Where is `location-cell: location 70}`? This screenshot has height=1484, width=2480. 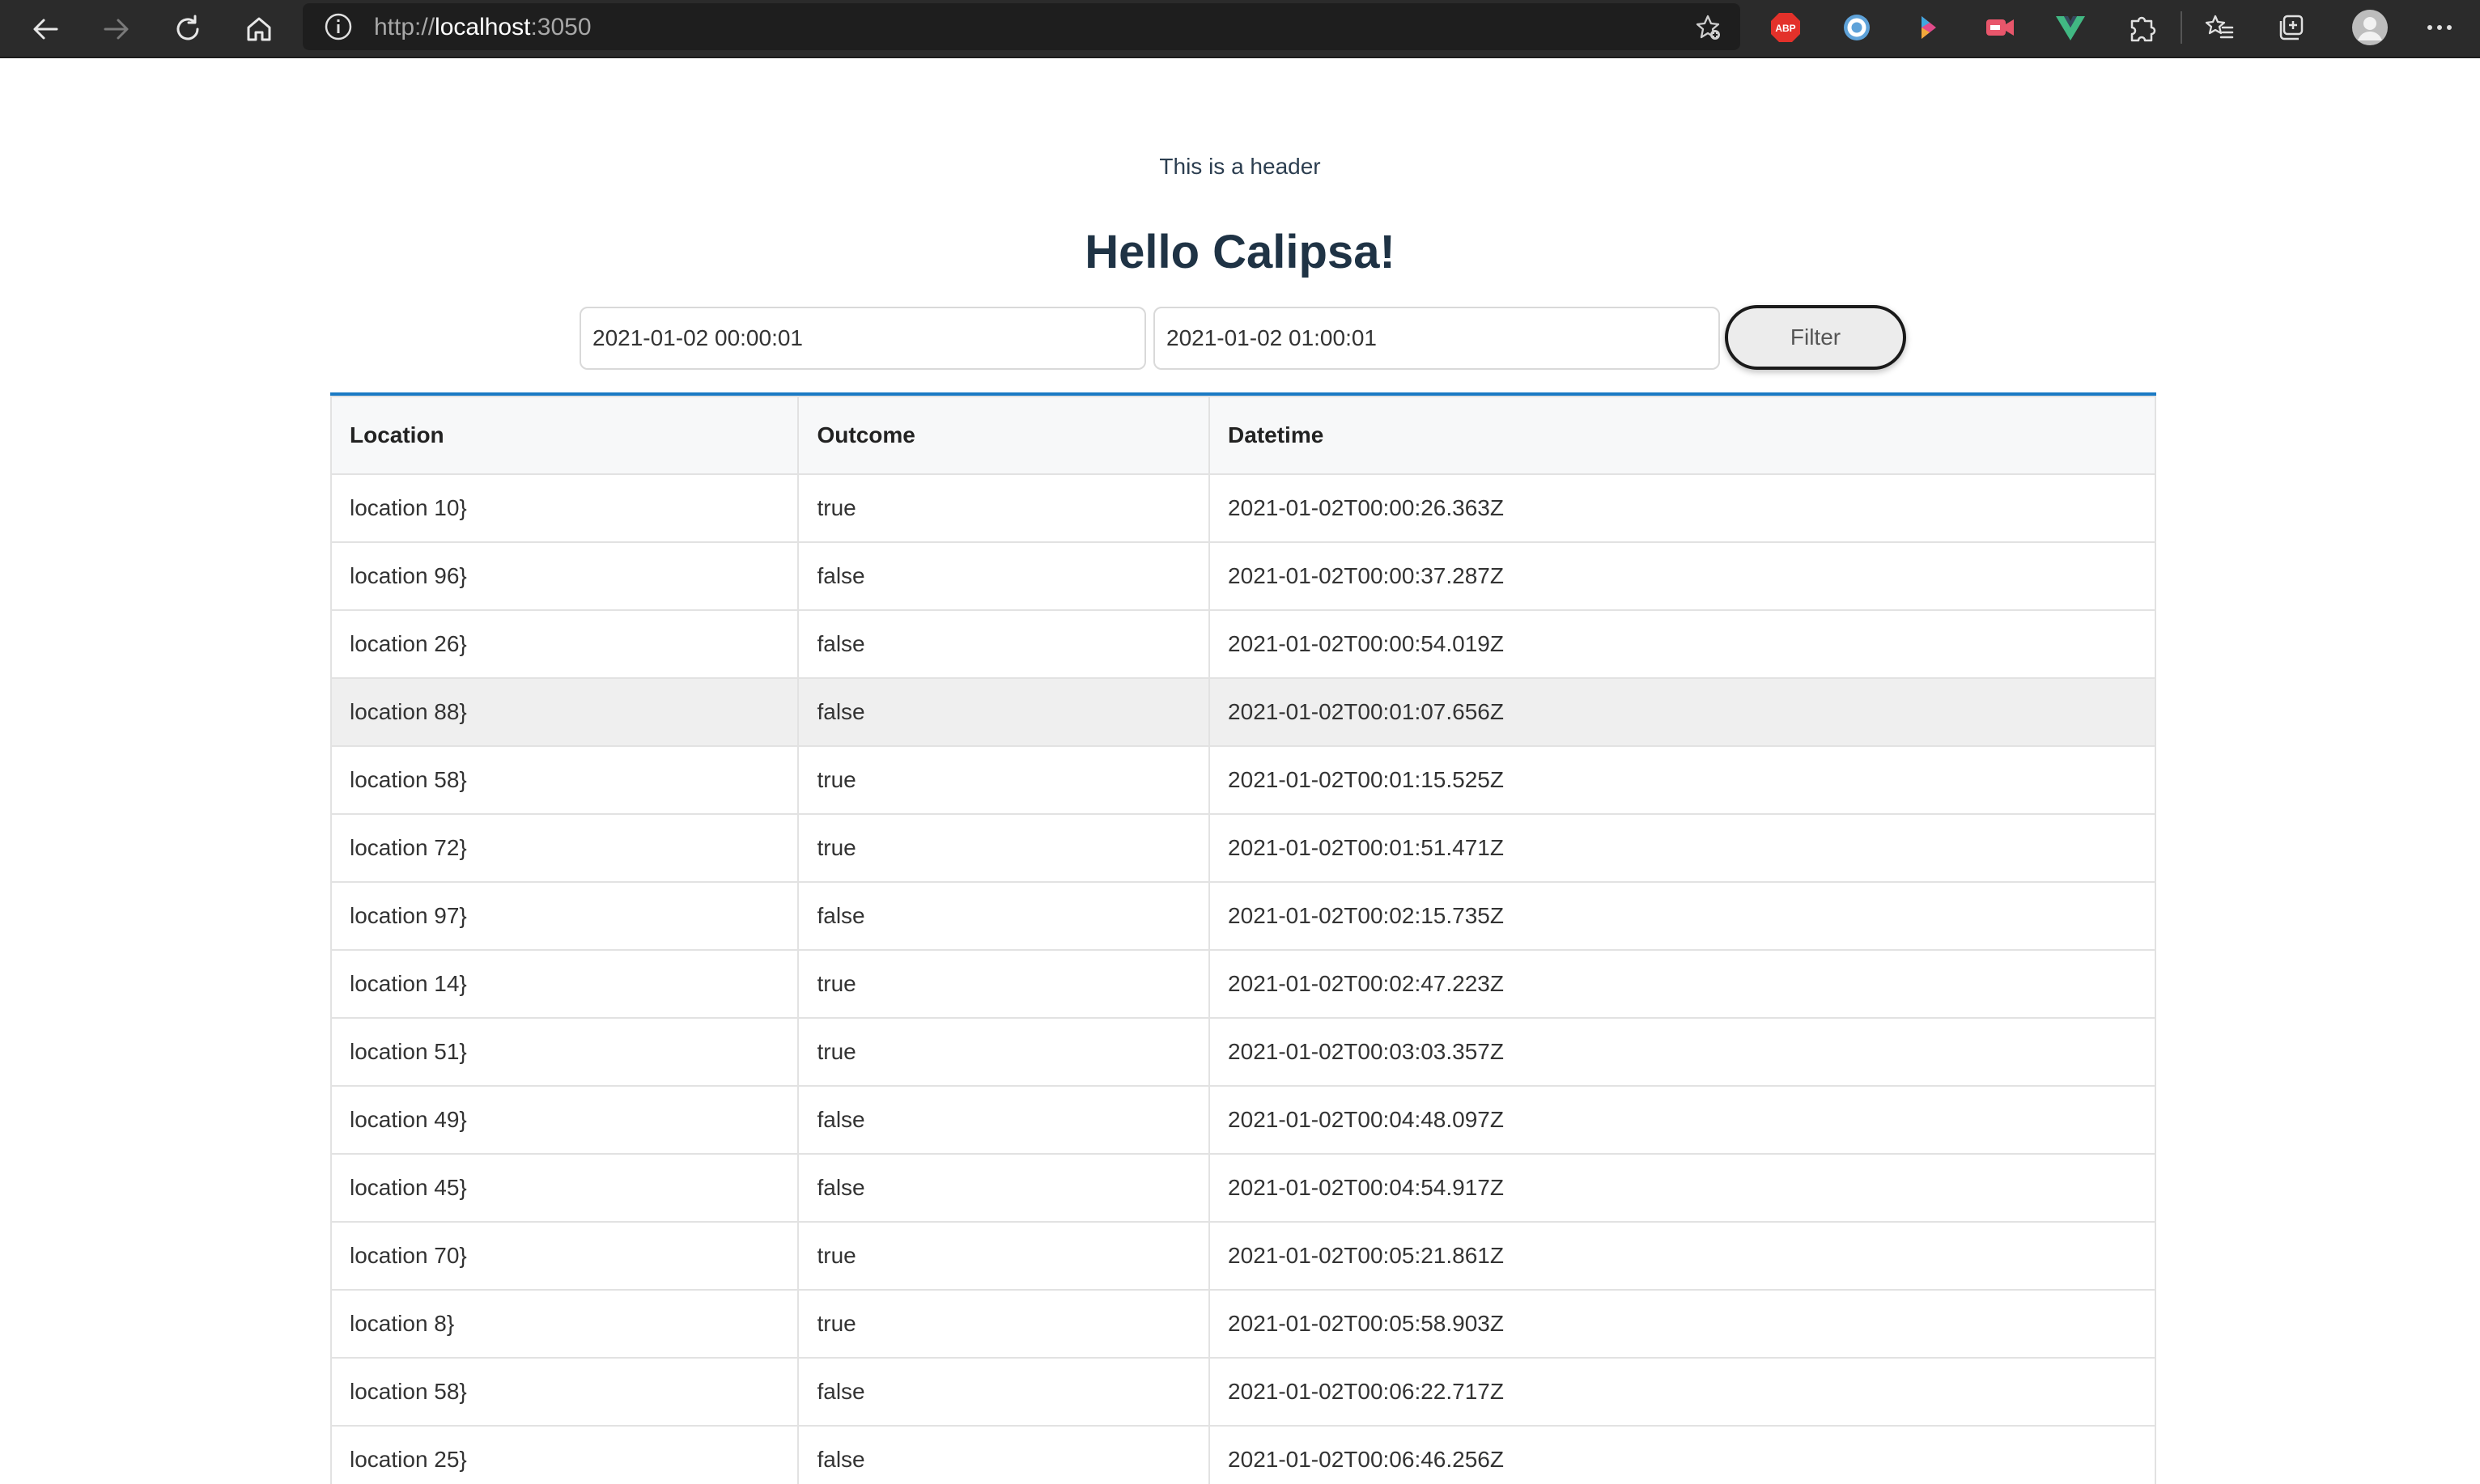
location-cell: location 70} is located at coordinates (565, 1256).